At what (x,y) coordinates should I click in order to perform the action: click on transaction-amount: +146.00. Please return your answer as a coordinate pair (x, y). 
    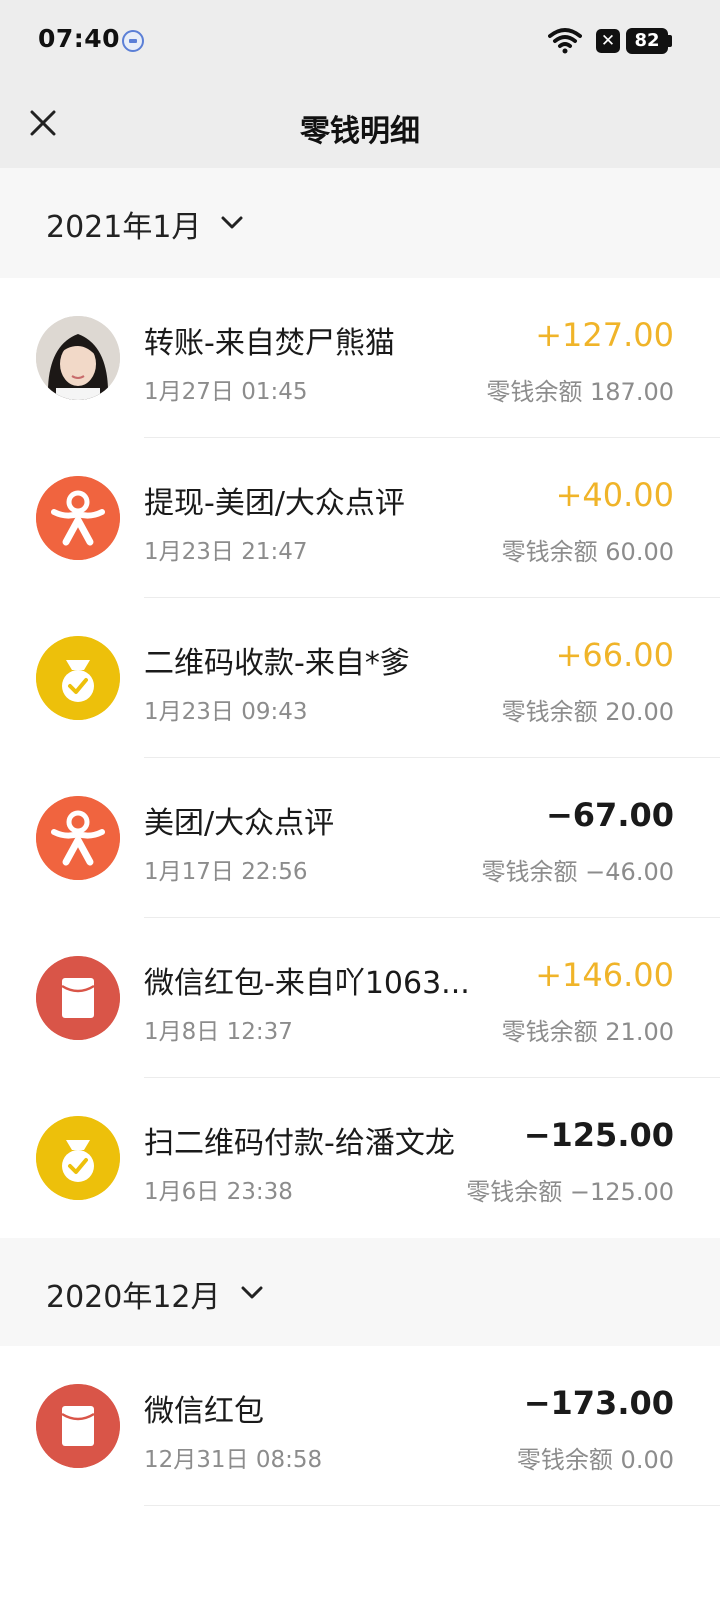
    Looking at the image, I should click on (604, 975).